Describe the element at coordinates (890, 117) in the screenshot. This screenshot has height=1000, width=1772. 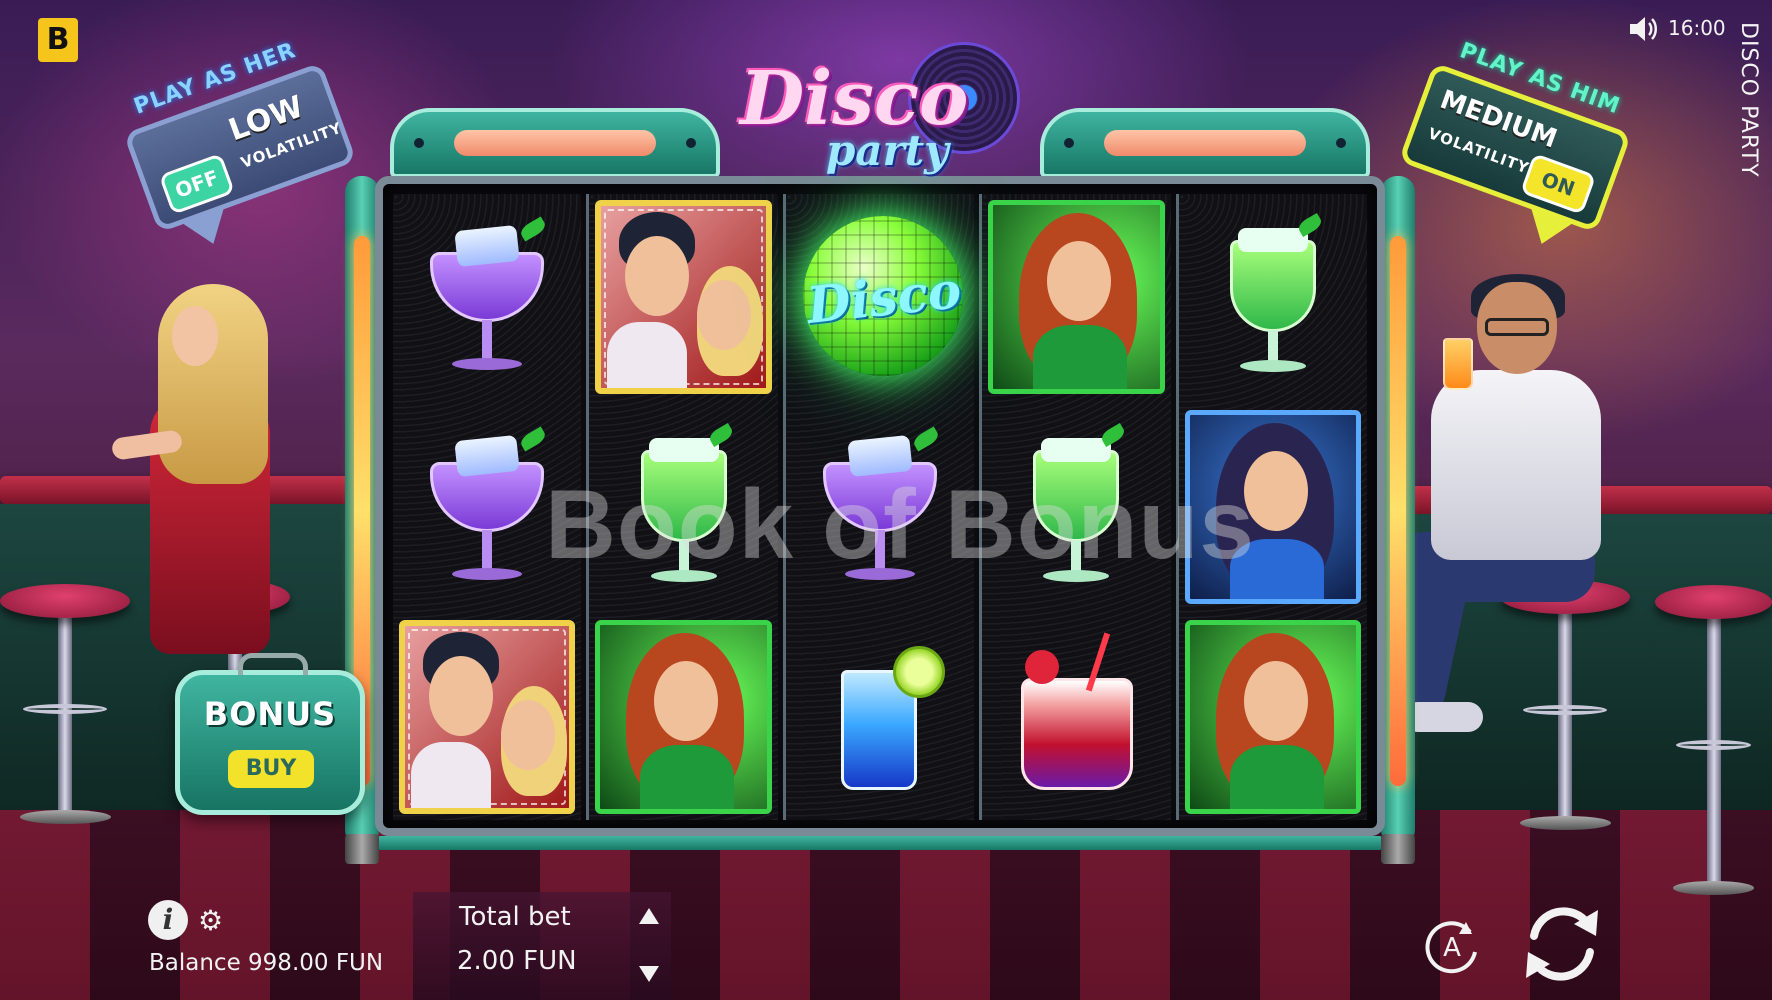
I see `game-logo: Disco party` at that location.